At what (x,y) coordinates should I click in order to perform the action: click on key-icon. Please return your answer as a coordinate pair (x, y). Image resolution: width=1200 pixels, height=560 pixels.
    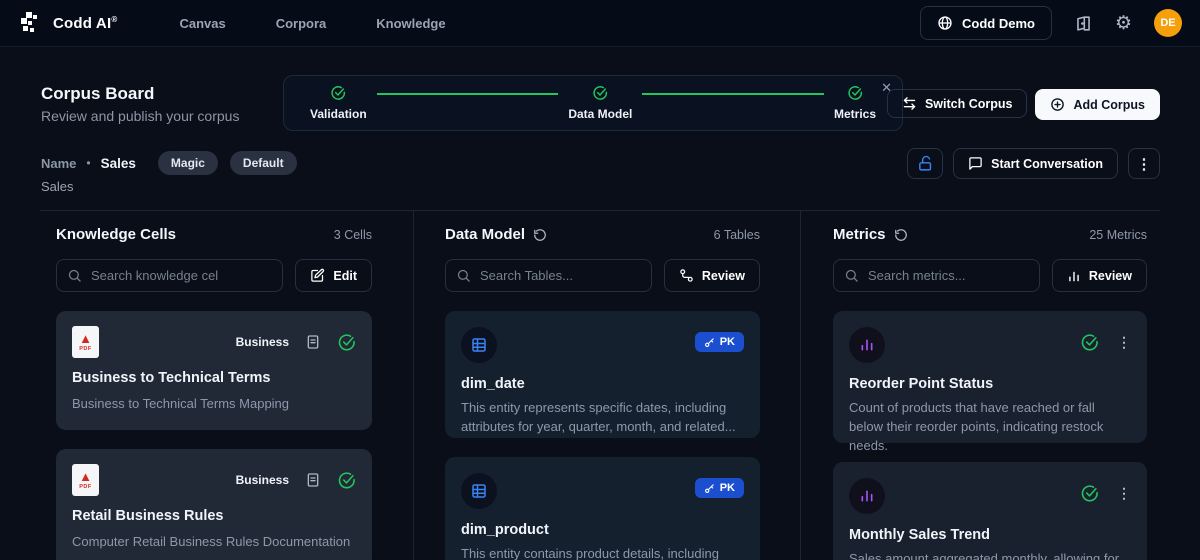
    Looking at the image, I should click on (709, 488).